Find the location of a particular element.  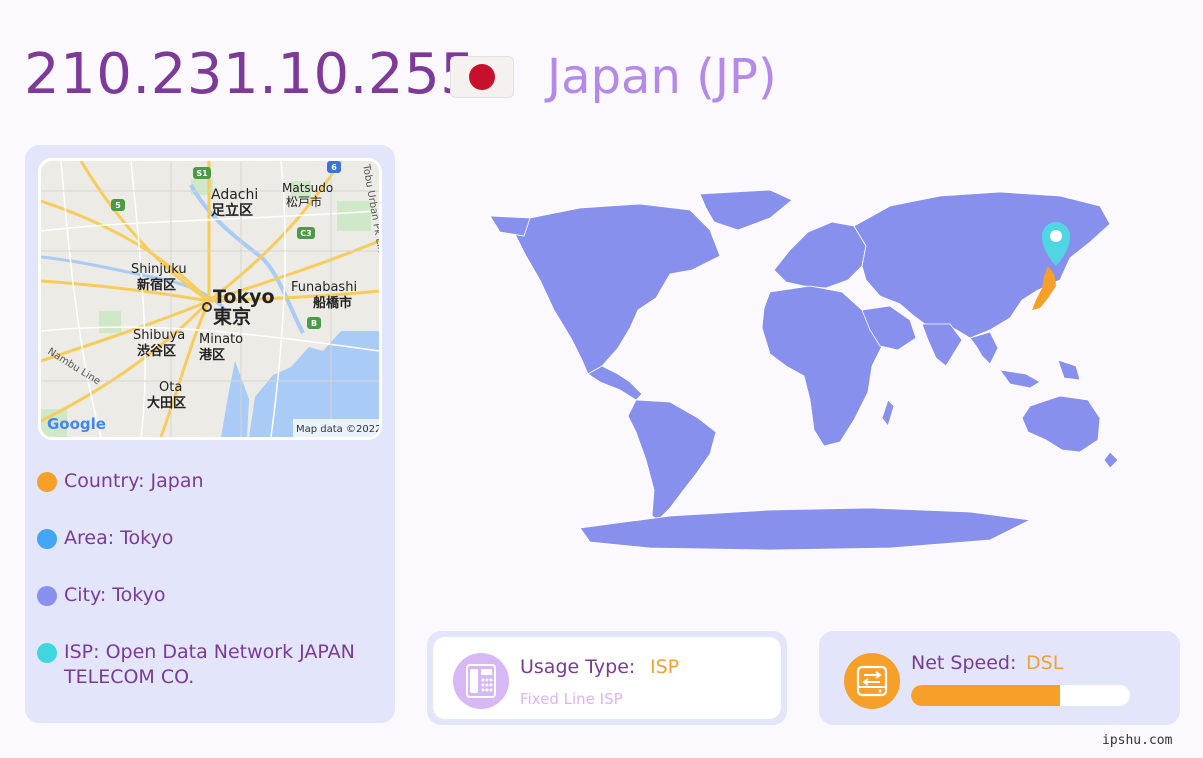

city-dot-icon is located at coordinates (47, 596).